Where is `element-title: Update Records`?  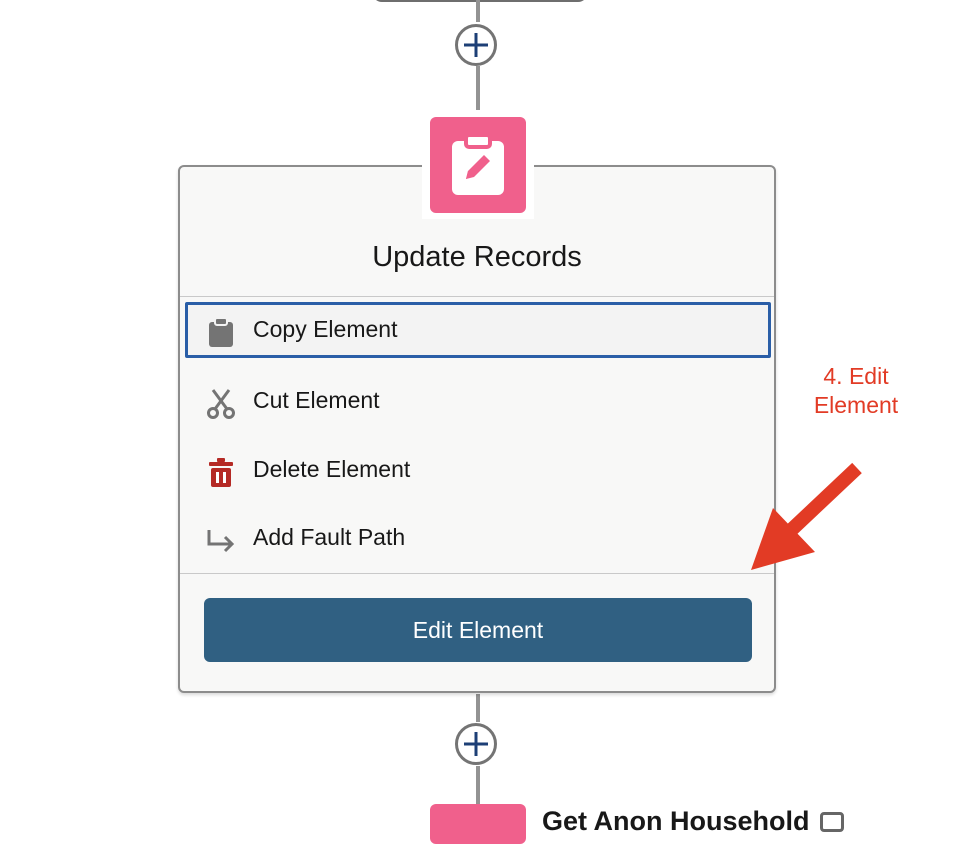
element-title: Update Records is located at coordinates (477, 257).